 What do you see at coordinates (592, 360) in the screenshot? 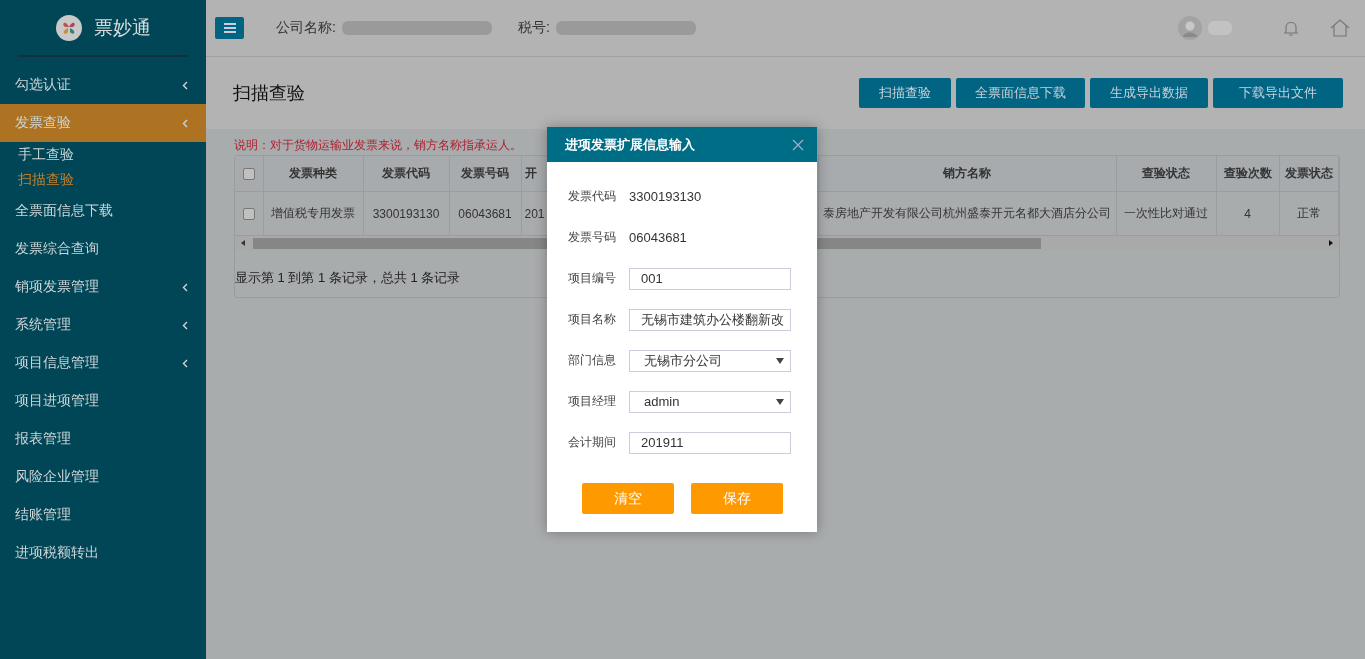
I see `field-label: 部门信息` at bounding box center [592, 360].